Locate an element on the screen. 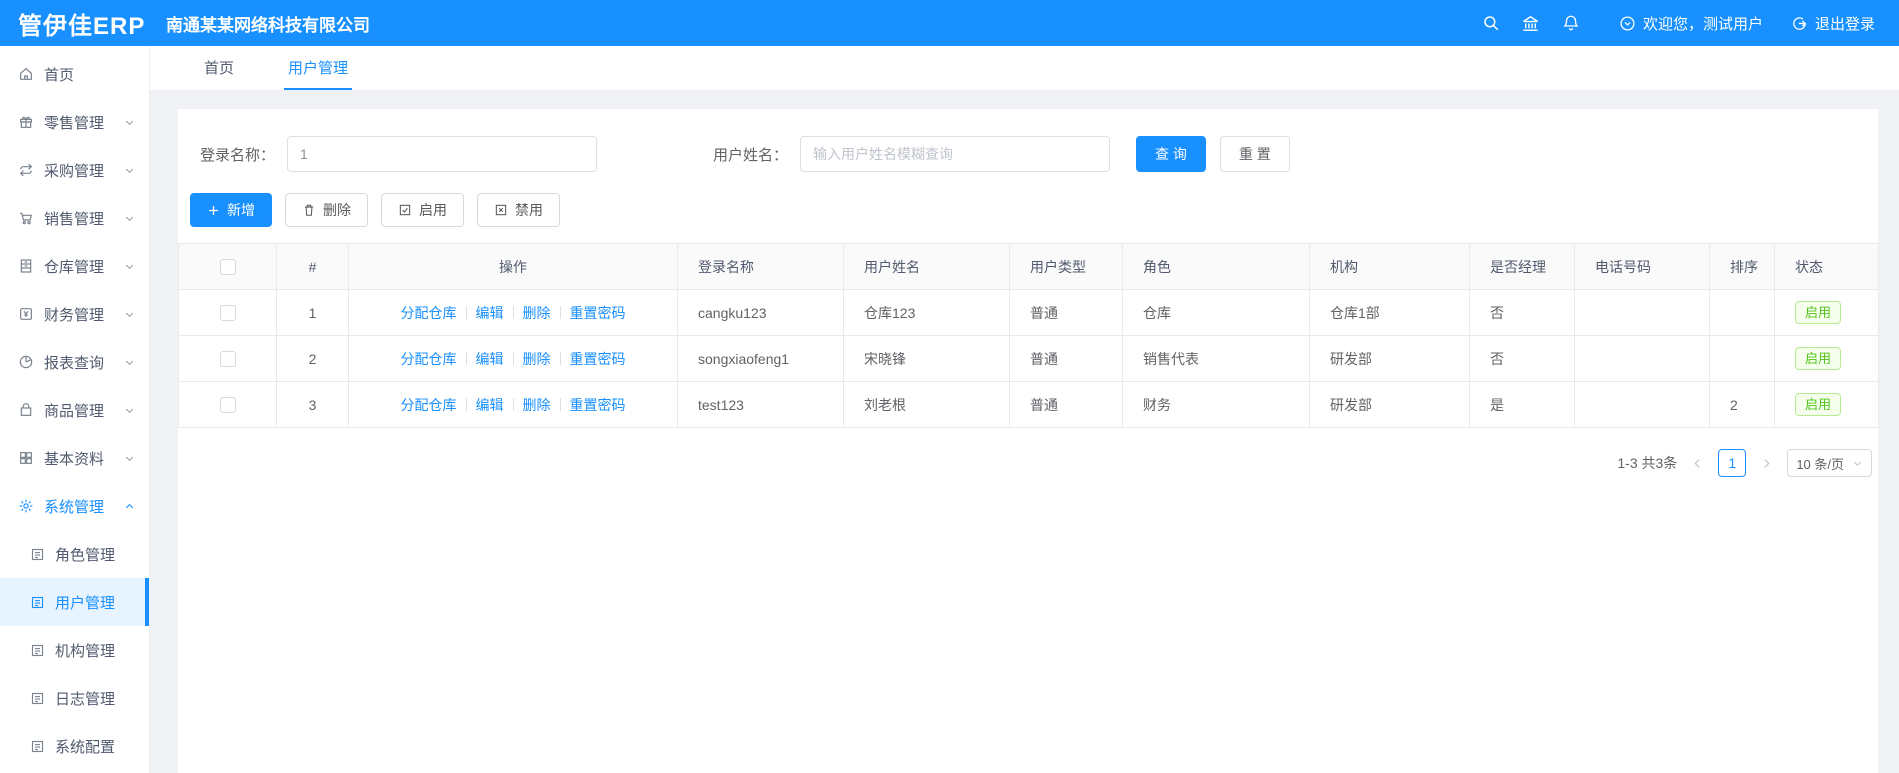 The image size is (1899, 773). cell-role: 销售代表 is located at coordinates (1216, 358).